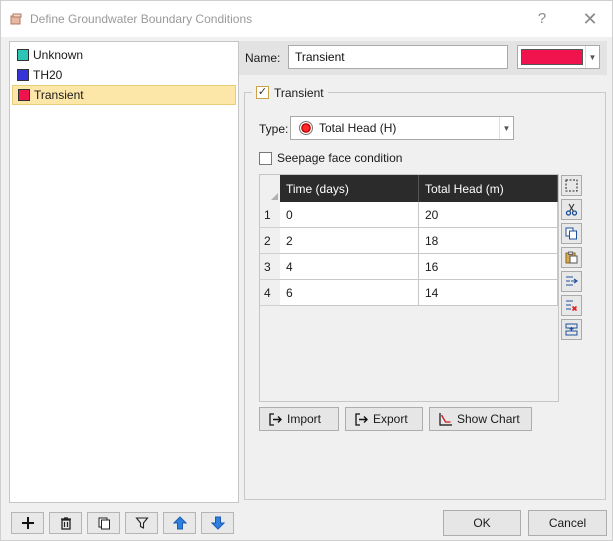 This screenshot has height=541, width=613. I want to click on delete-row-button, so click(571, 305).